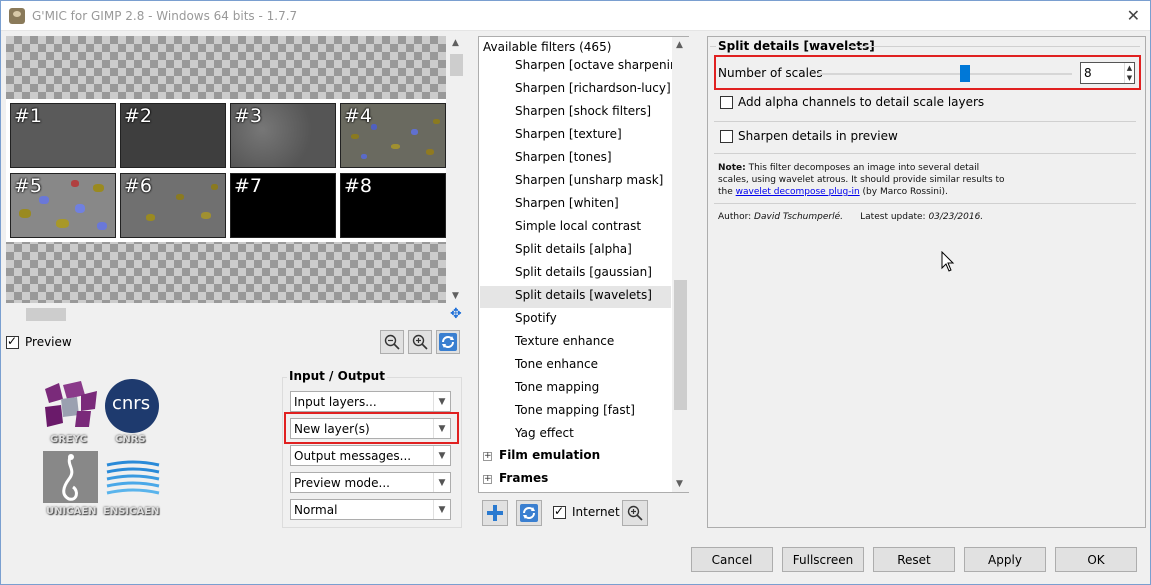 The image size is (1151, 585). Describe the element at coordinates (568, 134) in the screenshot. I see `filter-item: Sharpen [texture]` at that location.